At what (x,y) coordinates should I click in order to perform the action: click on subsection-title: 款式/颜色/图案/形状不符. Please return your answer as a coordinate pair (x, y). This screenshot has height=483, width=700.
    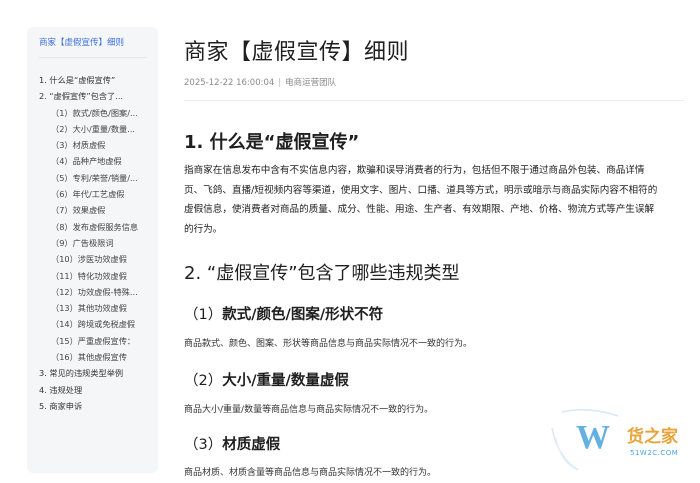
    Looking at the image, I should click on (303, 315).